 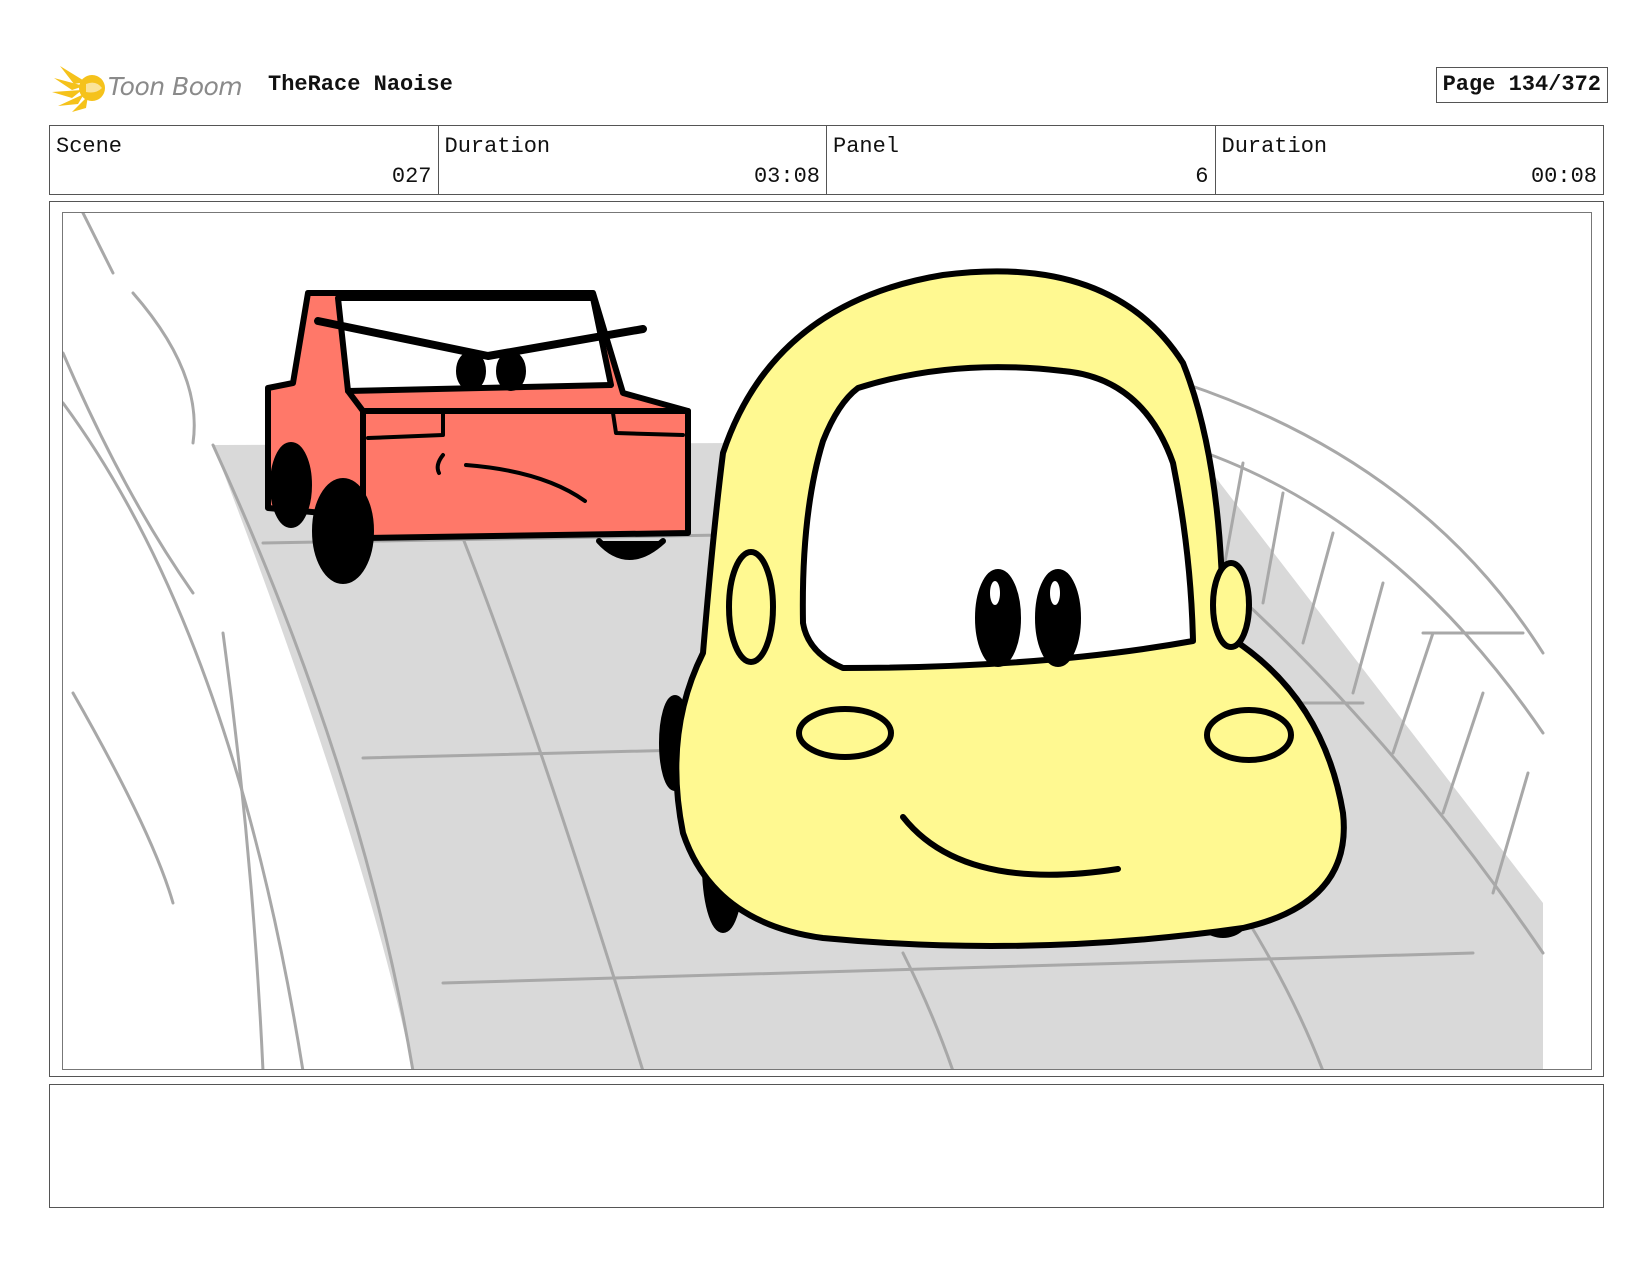 What do you see at coordinates (1521, 85) in the screenshot?
I see `page-counter: Page 134/372` at bounding box center [1521, 85].